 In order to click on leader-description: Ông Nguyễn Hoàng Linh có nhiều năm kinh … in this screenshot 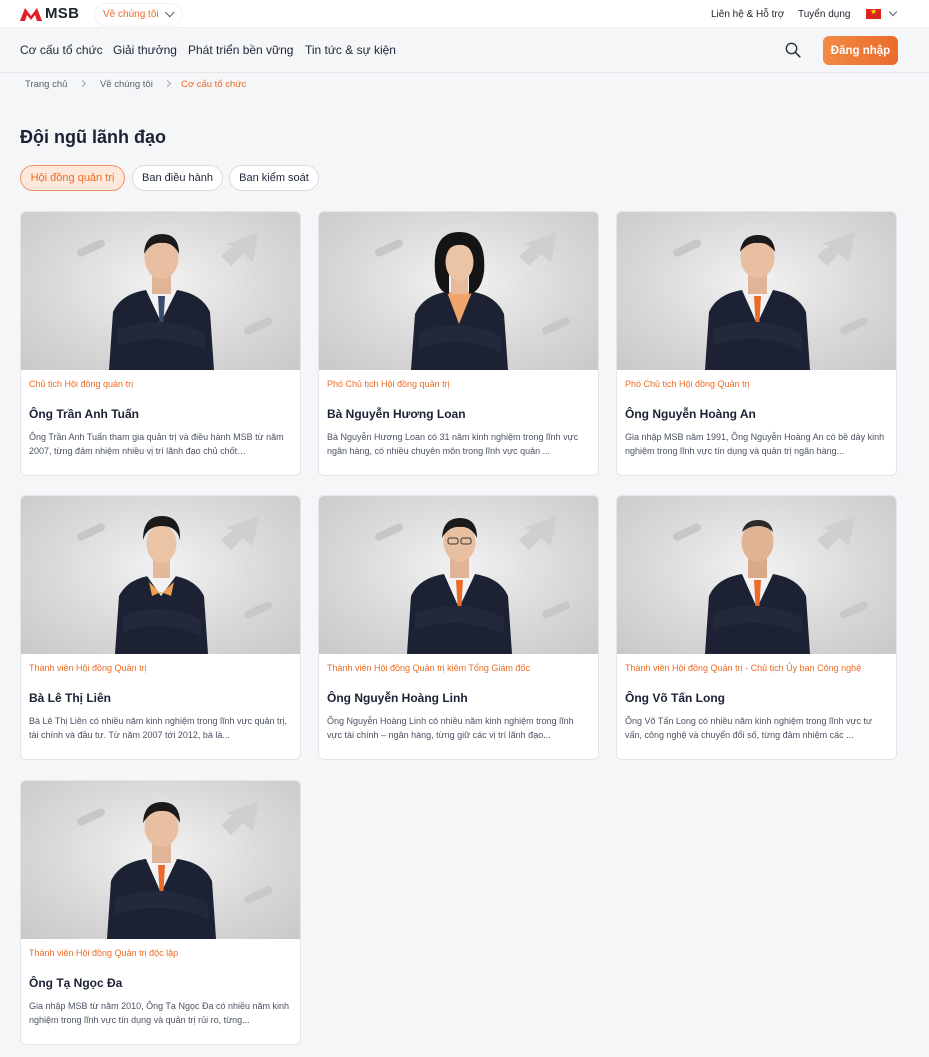, I will do `click(450, 728)`.